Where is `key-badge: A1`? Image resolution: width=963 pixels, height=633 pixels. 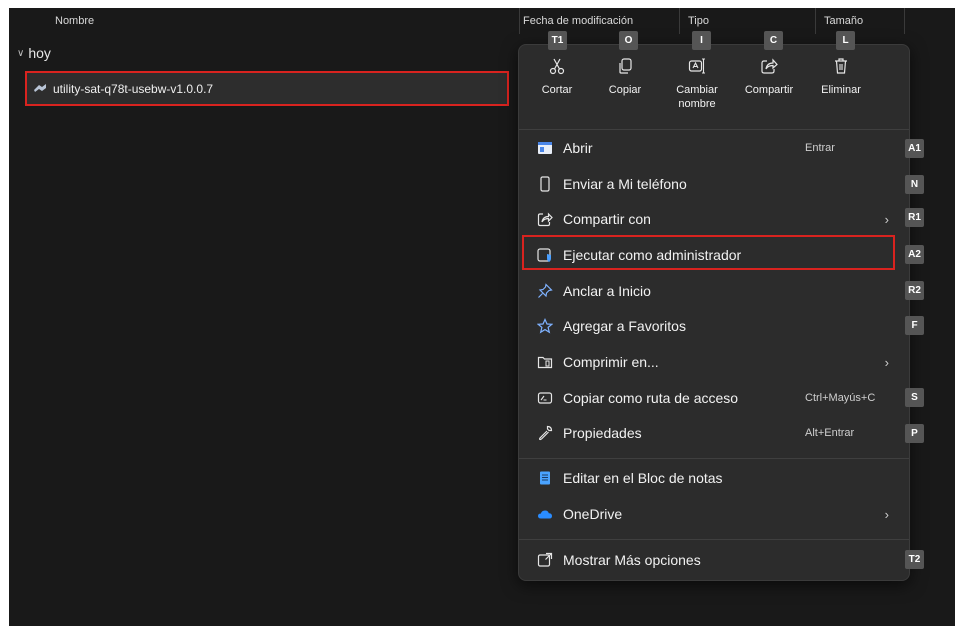
key-badge: A1 is located at coordinates (914, 148).